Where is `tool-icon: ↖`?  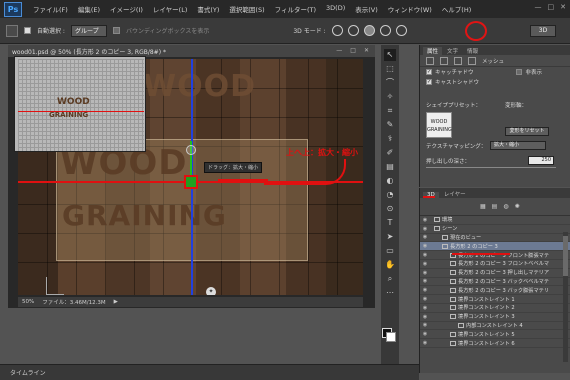 tool-icon: ↖ is located at coordinates (390, 55).